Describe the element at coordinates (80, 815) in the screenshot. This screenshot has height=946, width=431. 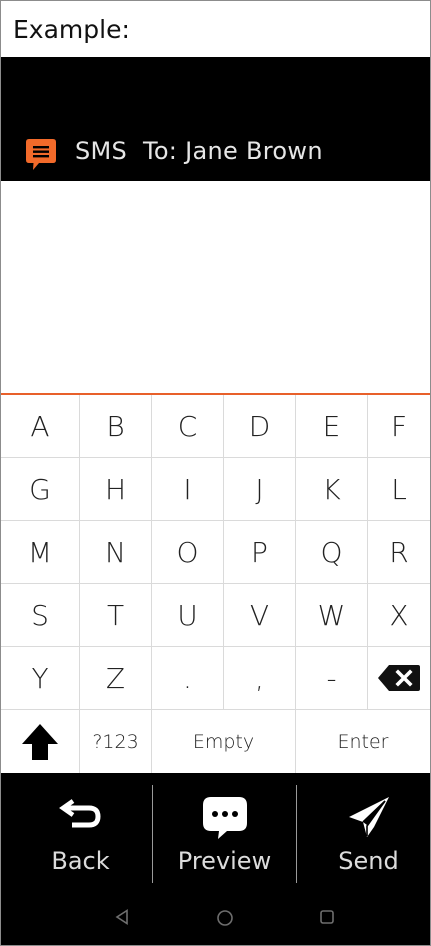
I see `back-arrow-icon` at that location.